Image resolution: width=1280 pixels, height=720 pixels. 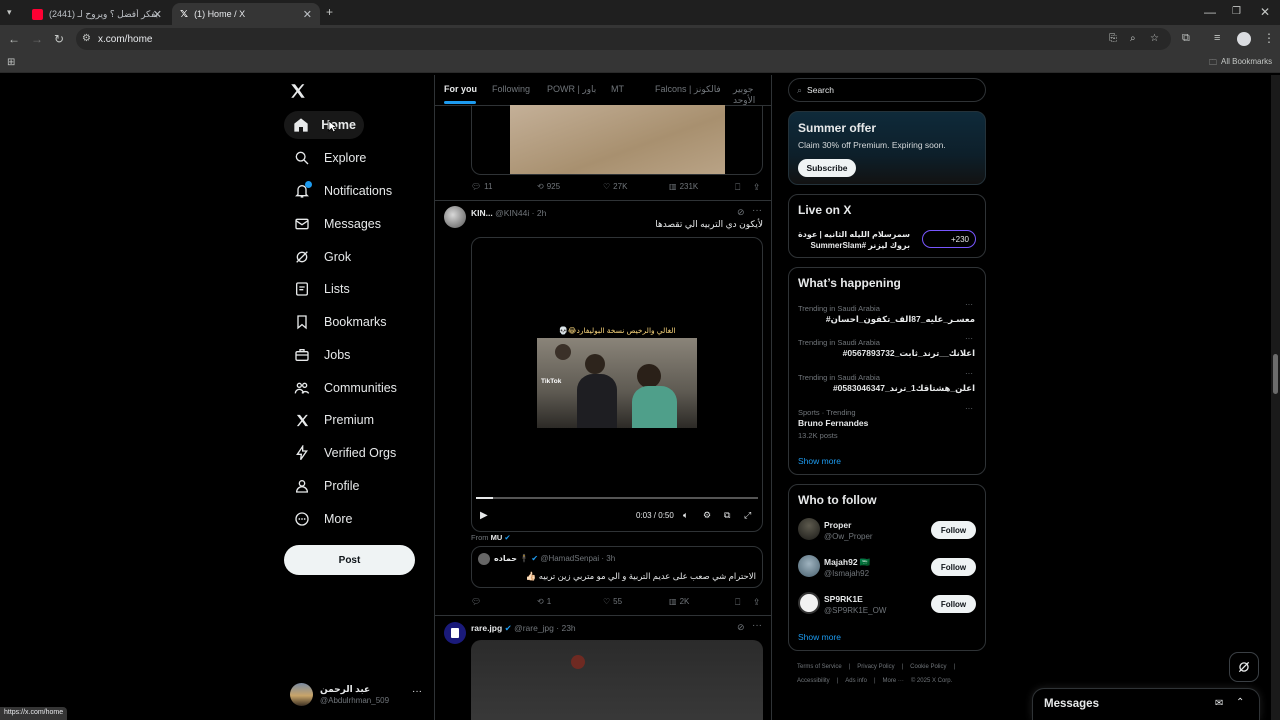 What do you see at coordinates (928, 667) in the screenshot?
I see `footer-link: Cookie Policy` at bounding box center [928, 667].